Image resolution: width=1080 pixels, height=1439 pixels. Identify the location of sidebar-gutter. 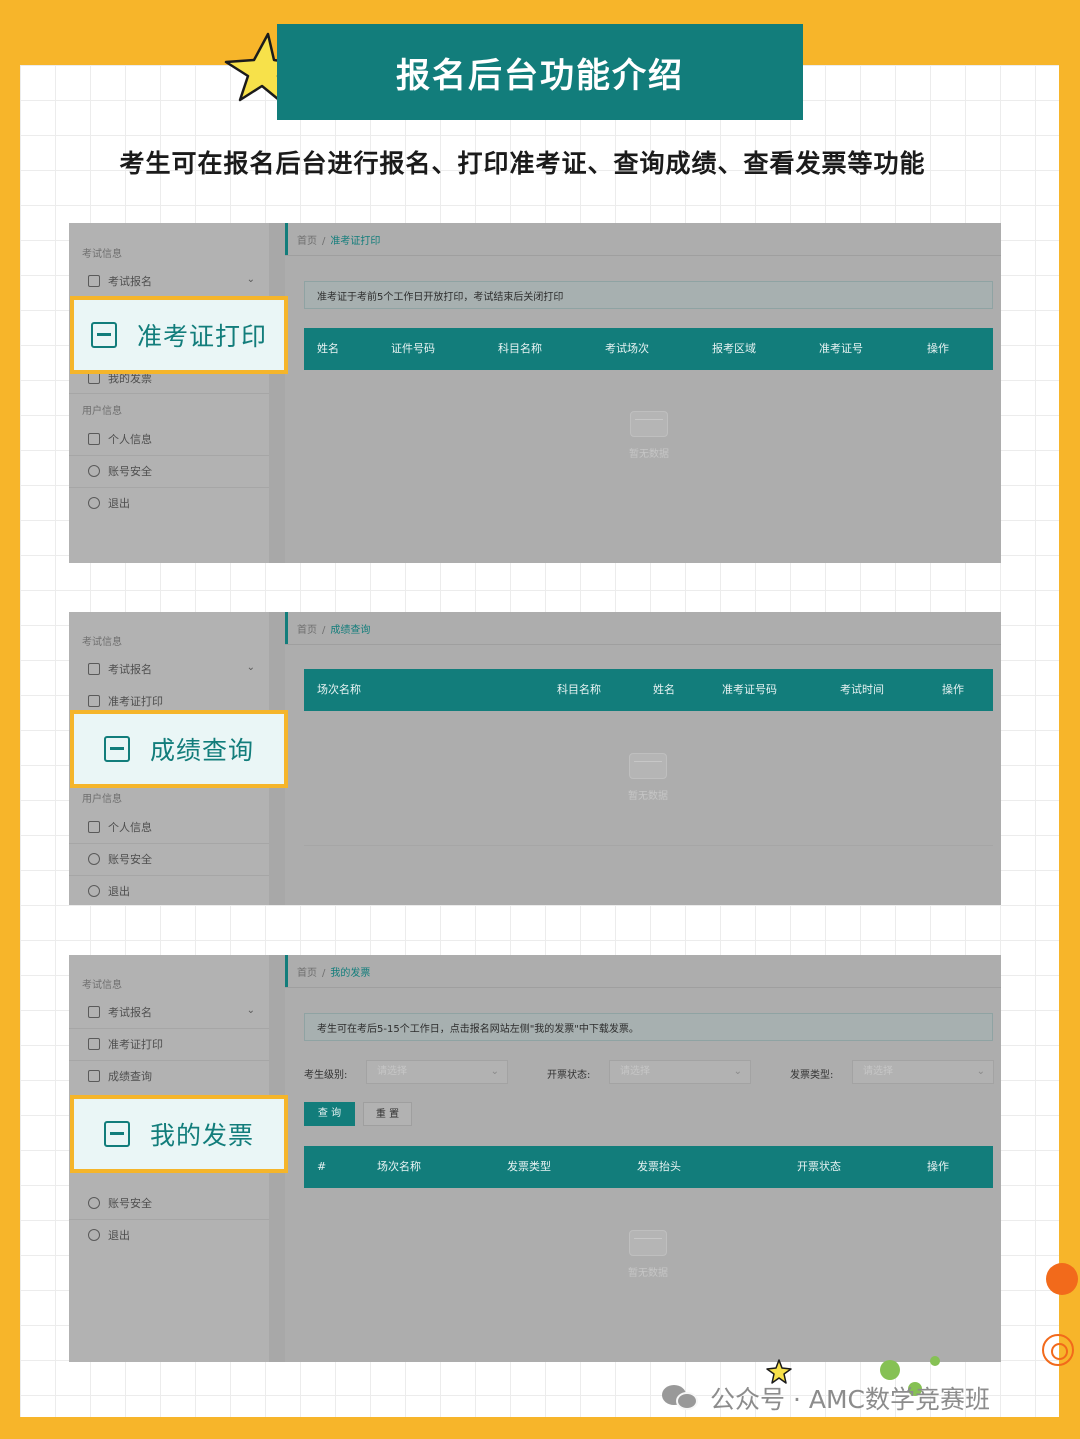
(277, 393).